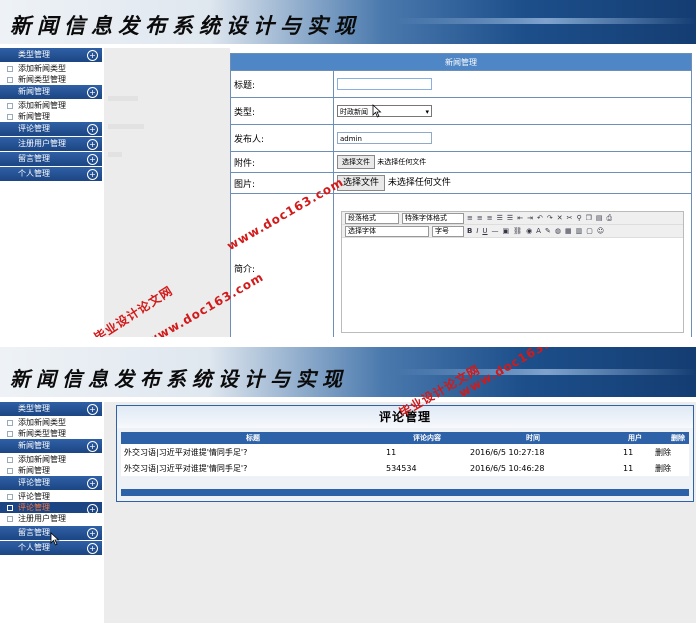 Image resolution: width=696 pixels, height=623 pixels. Describe the element at coordinates (589, 231) in the screenshot. I see `calendar-icon: ▢` at that location.